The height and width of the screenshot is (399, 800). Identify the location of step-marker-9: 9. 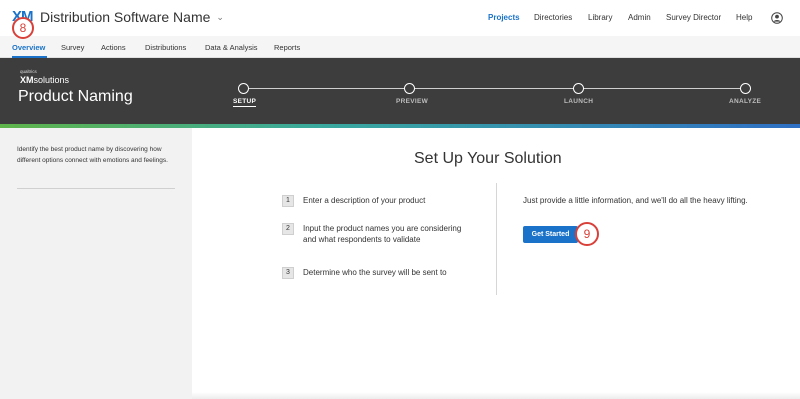
(587, 234).